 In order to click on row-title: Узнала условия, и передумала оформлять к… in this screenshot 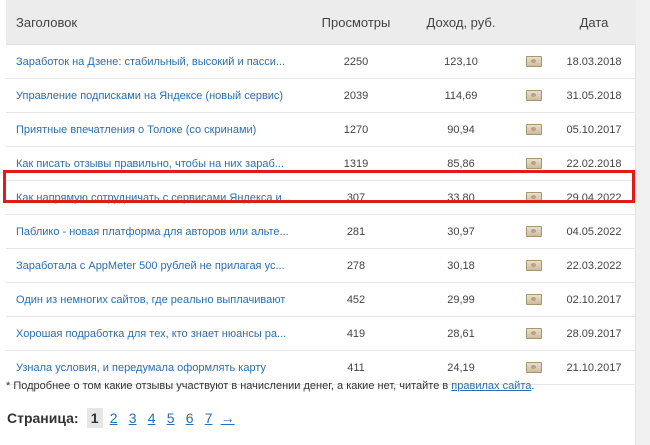, I will do `click(141, 368)`.